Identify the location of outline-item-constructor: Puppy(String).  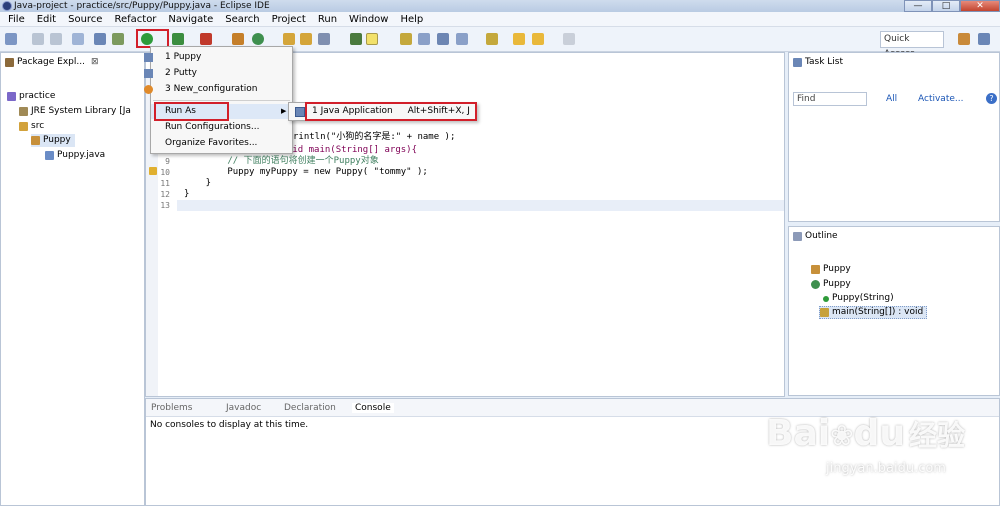
(858, 298).